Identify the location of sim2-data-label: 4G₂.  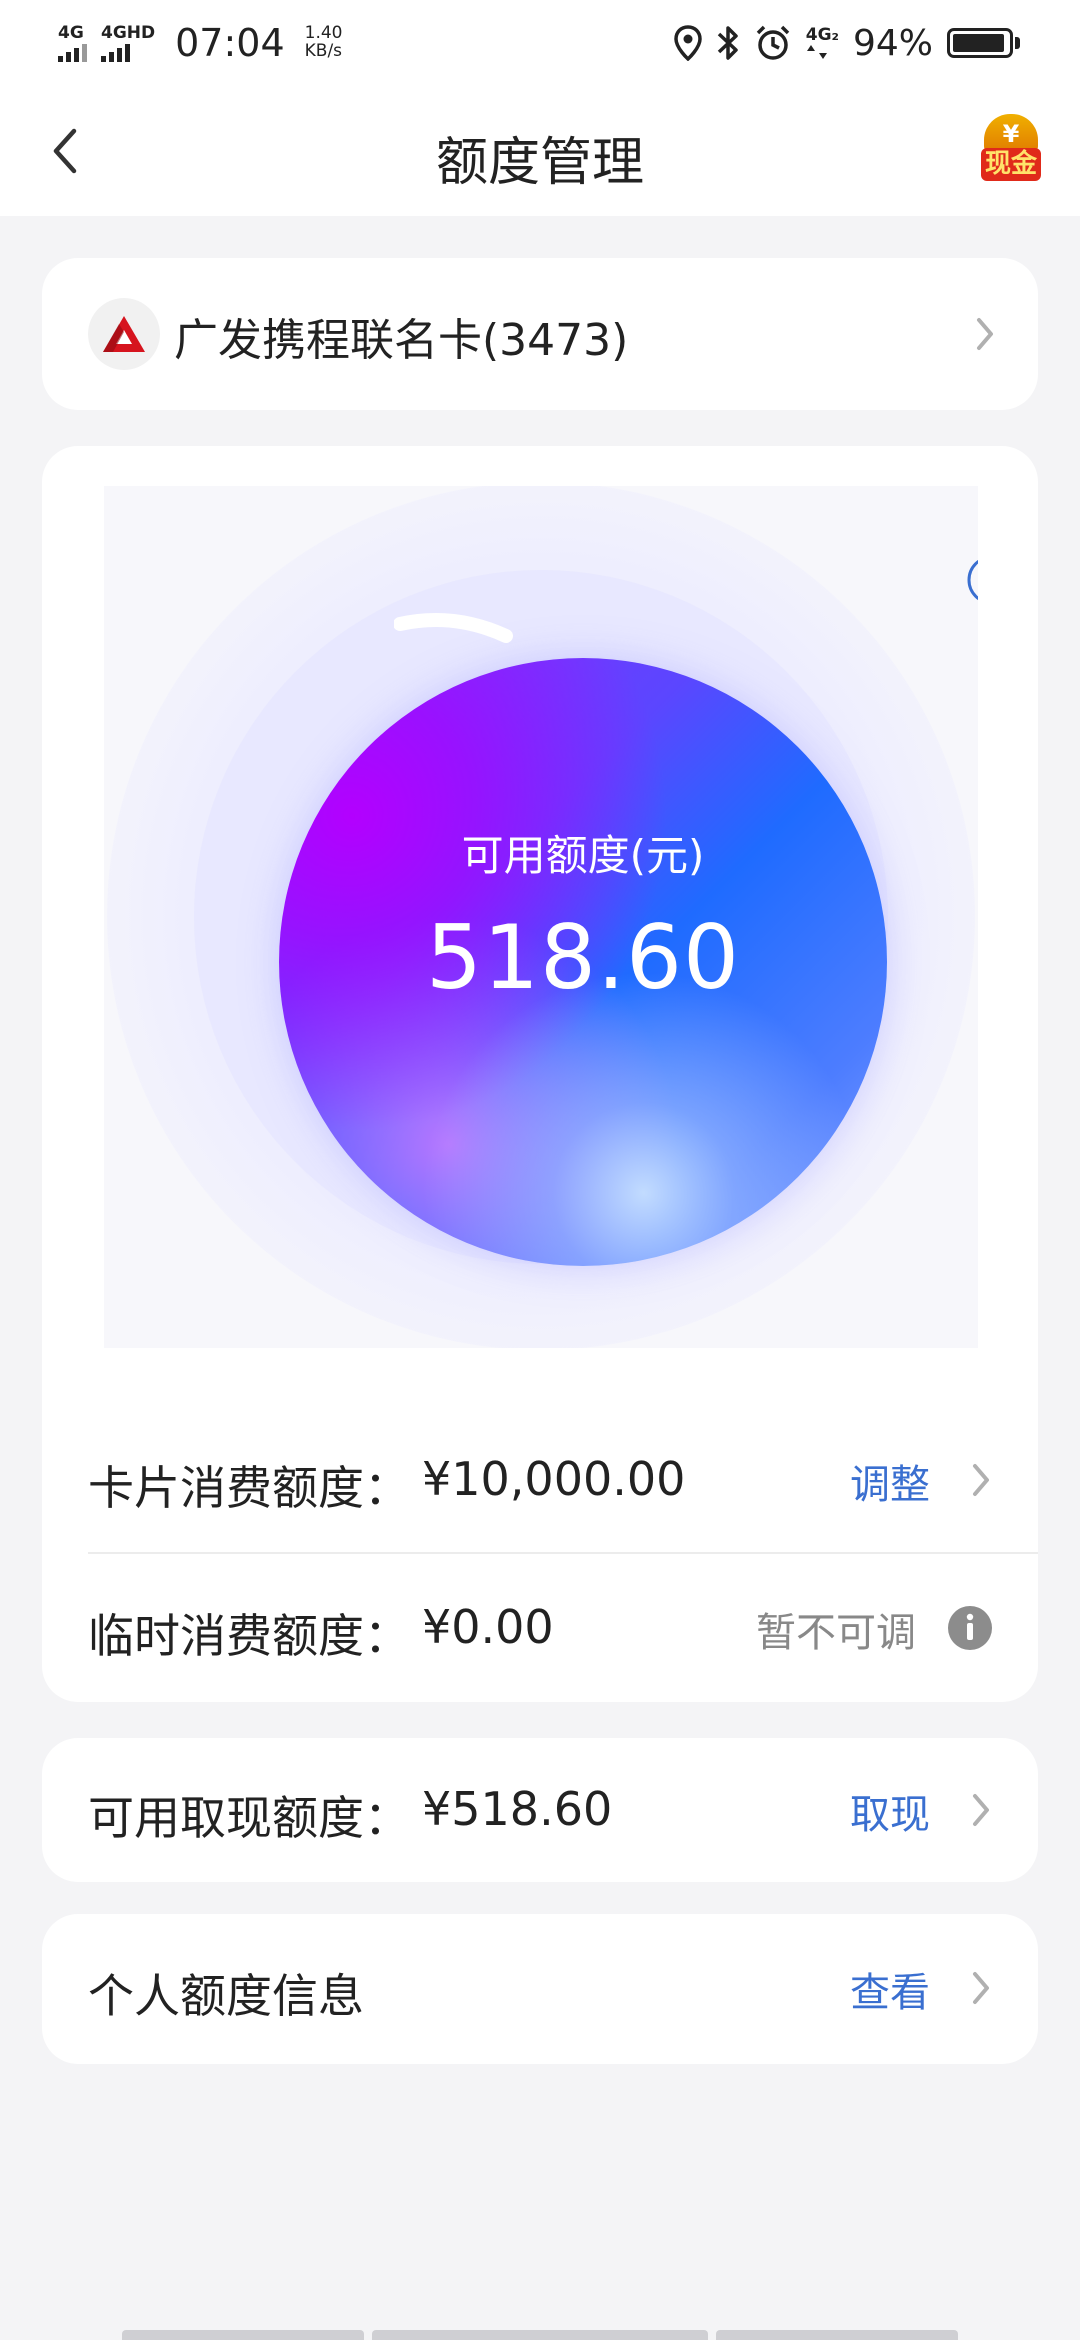
(822, 34).